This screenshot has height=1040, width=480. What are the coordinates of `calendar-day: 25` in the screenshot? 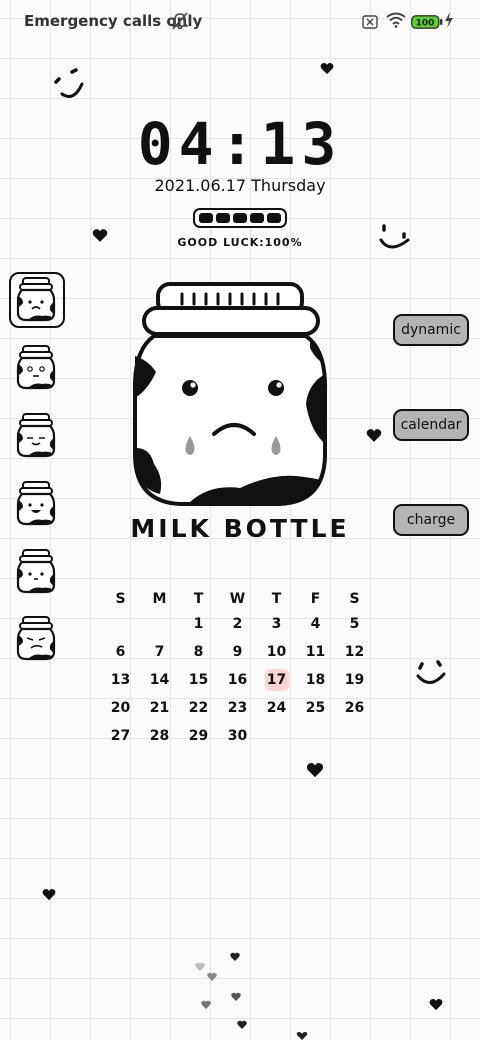 It's located at (315, 708).